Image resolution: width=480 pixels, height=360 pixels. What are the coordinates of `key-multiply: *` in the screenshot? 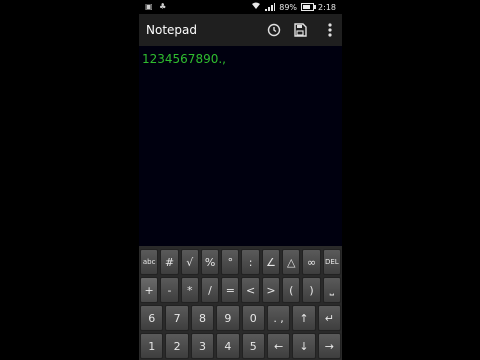 It's located at (189, 290).